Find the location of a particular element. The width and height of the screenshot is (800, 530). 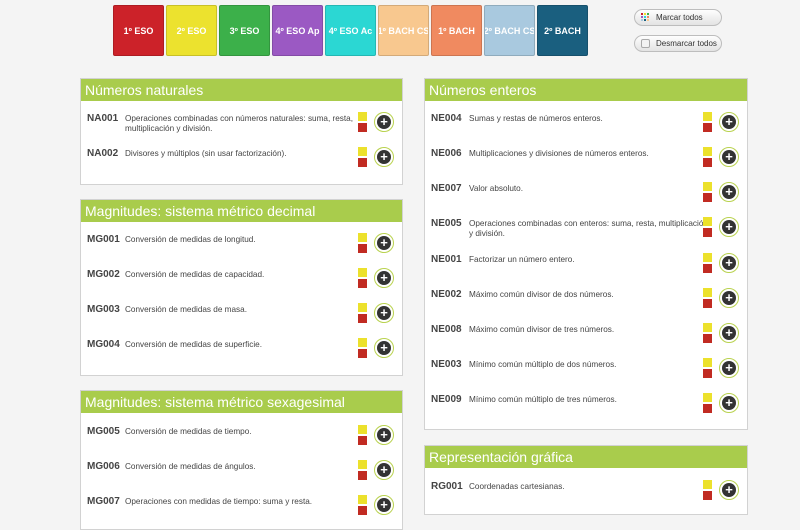

topic-code: NE007 is located at coordinates (446, 188).